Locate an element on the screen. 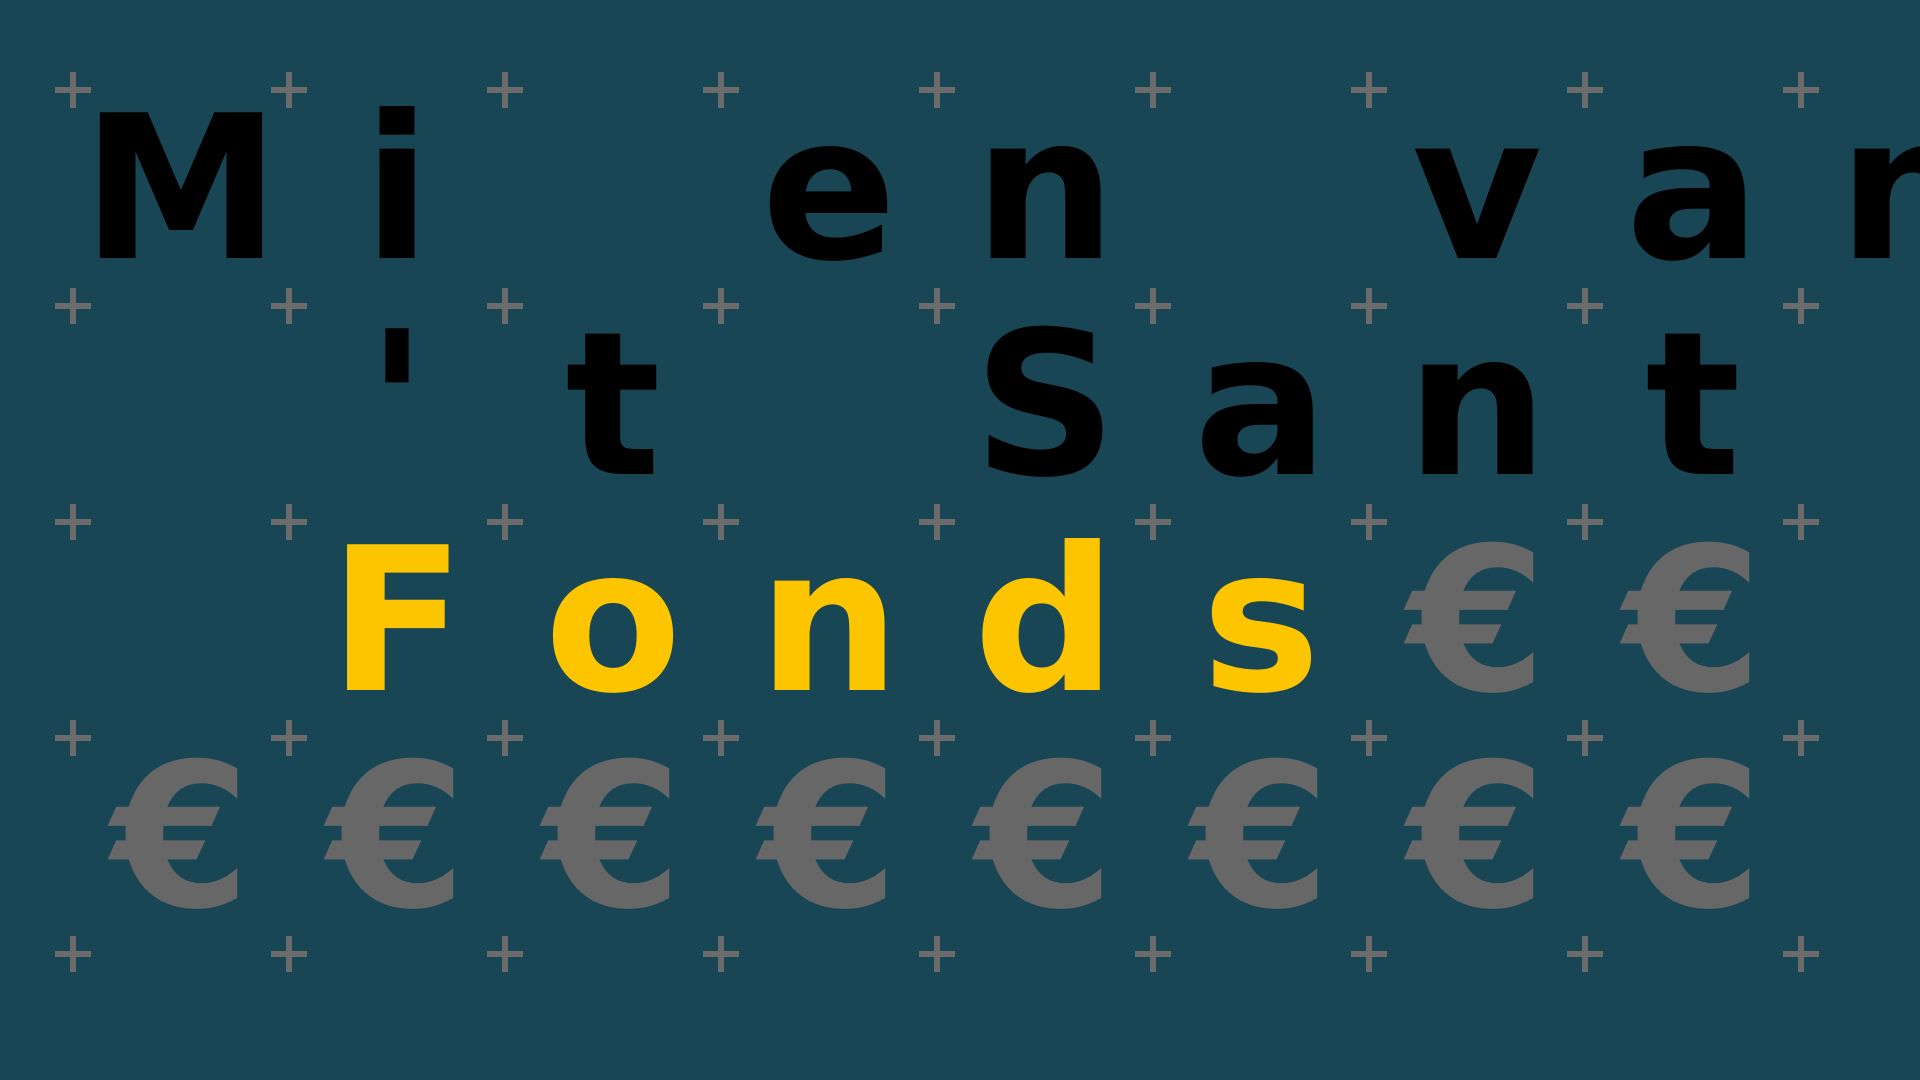 The image size is (1920, 1080). letter-tile: i is located at coordinates (397, 189).